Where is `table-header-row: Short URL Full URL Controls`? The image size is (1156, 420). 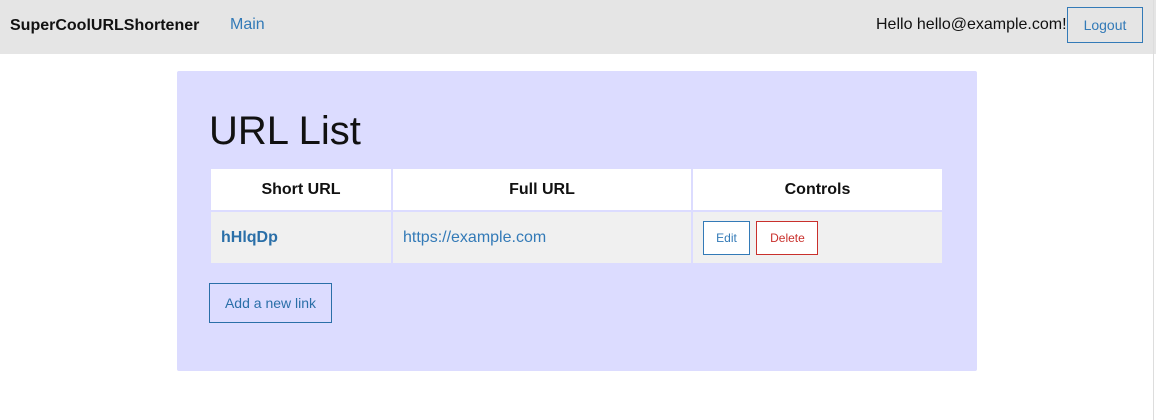 table-header-row: Short URL Full URL Controls is located at coordinates (576, 189).